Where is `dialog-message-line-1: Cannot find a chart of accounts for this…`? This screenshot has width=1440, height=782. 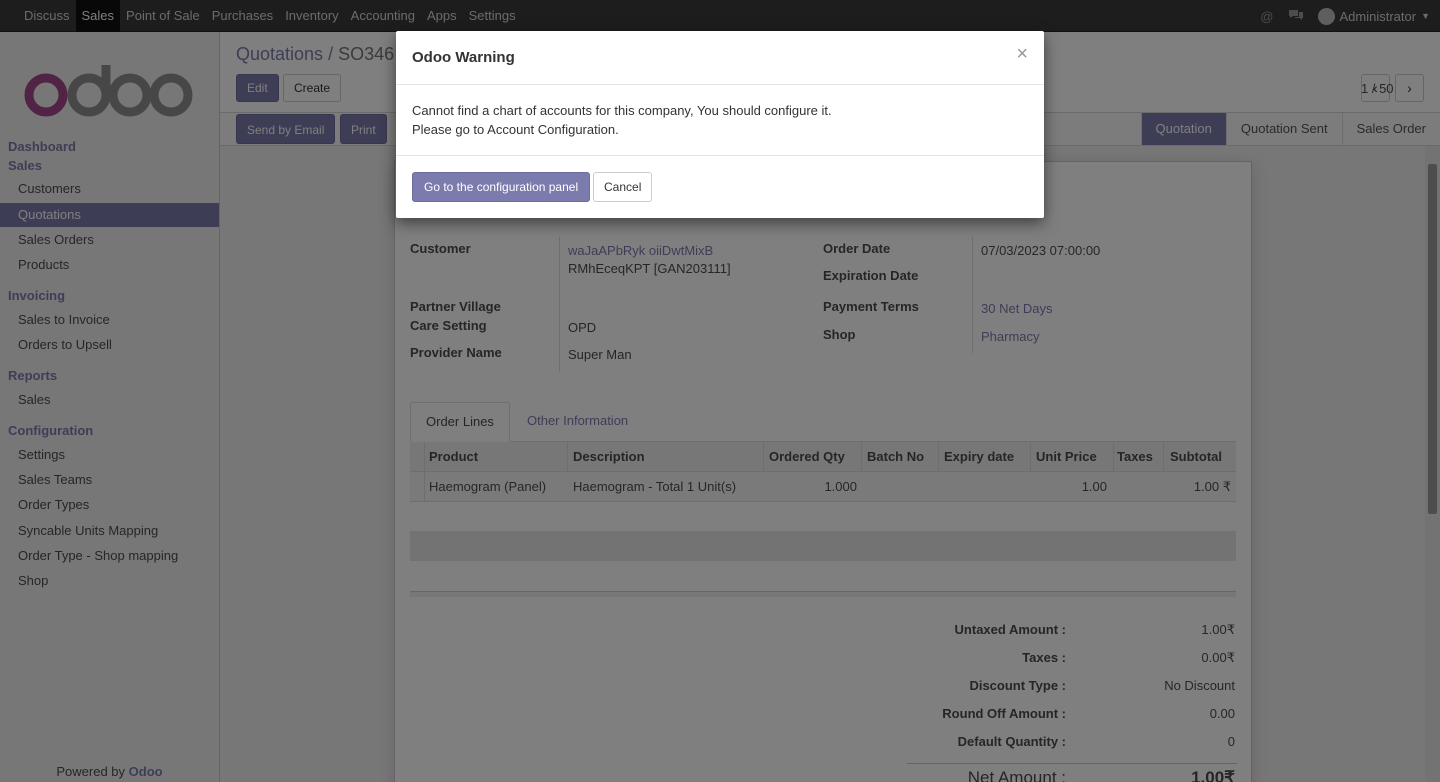 dialog-message-line-1: Cannot find a chart of accounts for this… is located at coordinates (622, 110).